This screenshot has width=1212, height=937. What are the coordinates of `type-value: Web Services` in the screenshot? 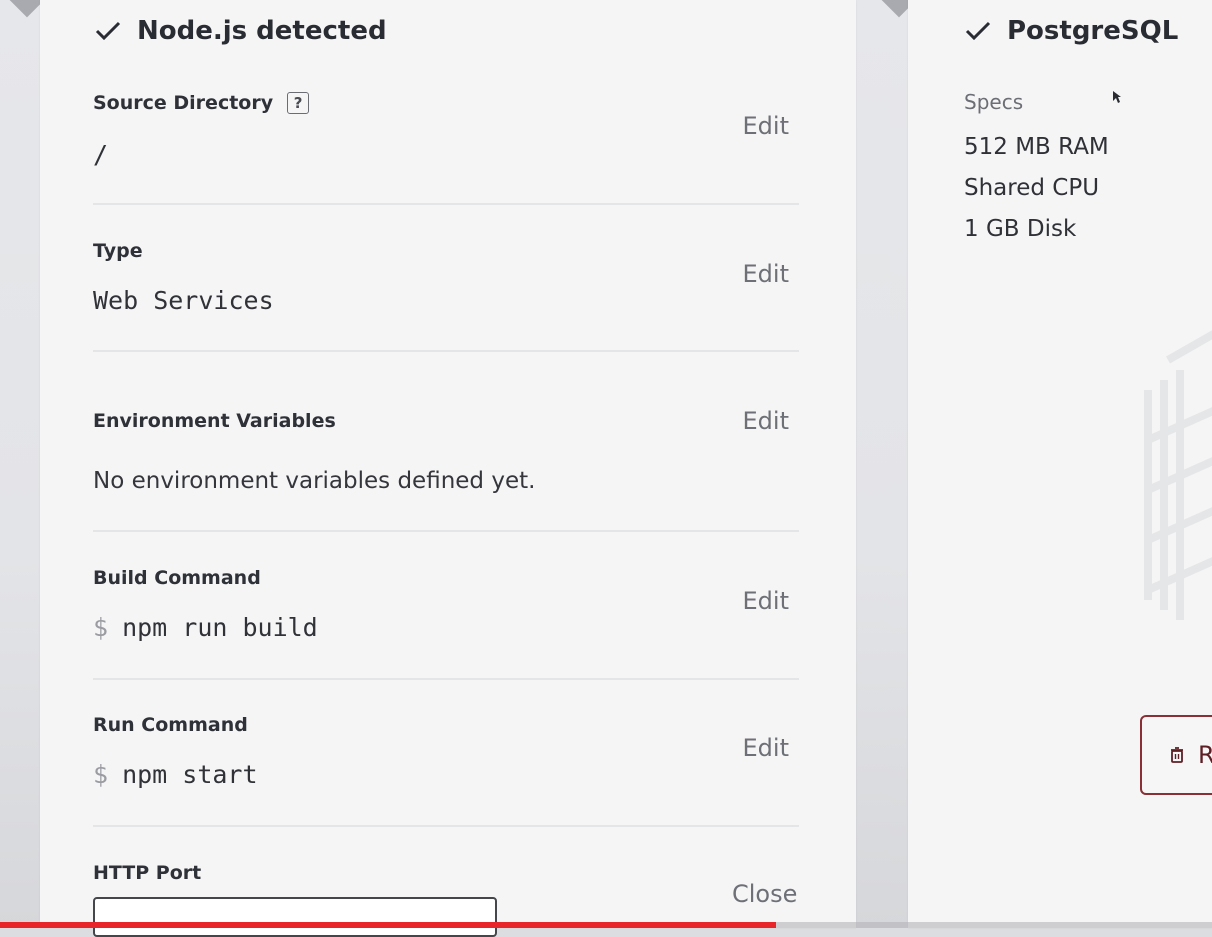 It's located at (183, 300).